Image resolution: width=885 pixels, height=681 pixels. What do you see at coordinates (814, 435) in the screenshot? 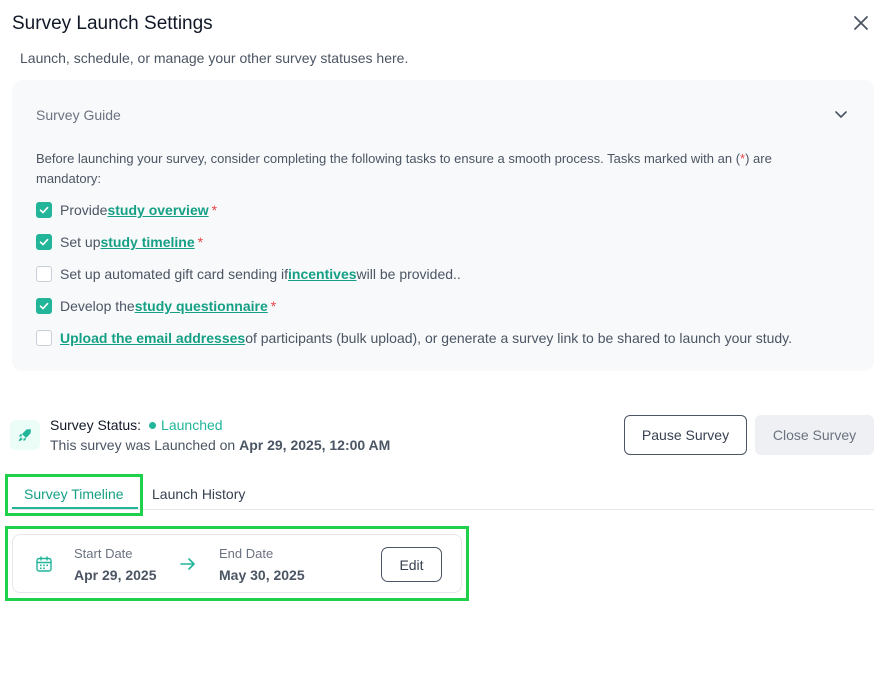
I see `close-survey-button: Close Survey` at bounding box center [814, 435].